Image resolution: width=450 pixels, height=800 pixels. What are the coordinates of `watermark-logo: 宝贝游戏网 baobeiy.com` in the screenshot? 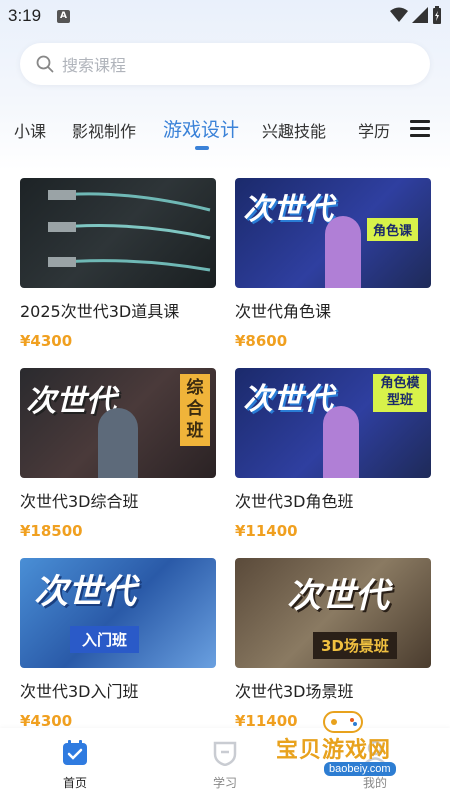 It's located at (355, 749).